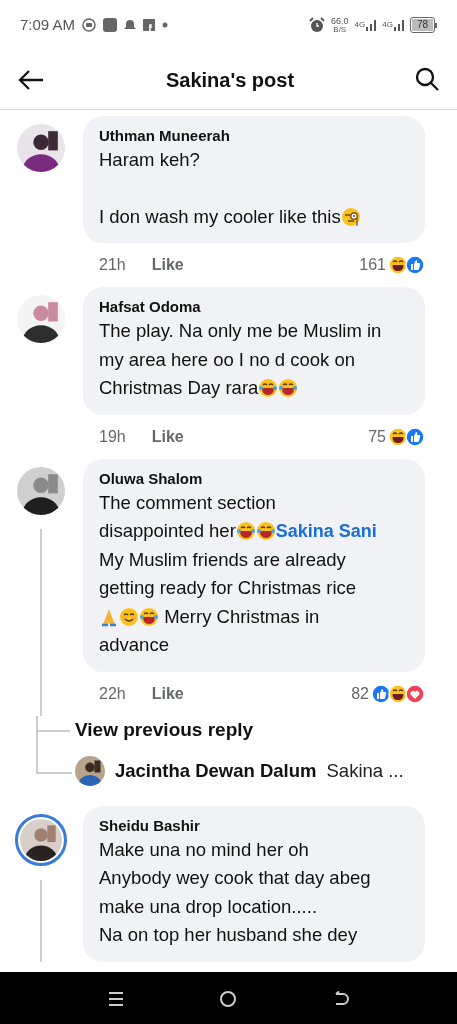 This screenshot has width=457, height=1024. Describe the element at coordinates (187, 502) in the screenshot. I see `comment-text: The comment section` at that location.